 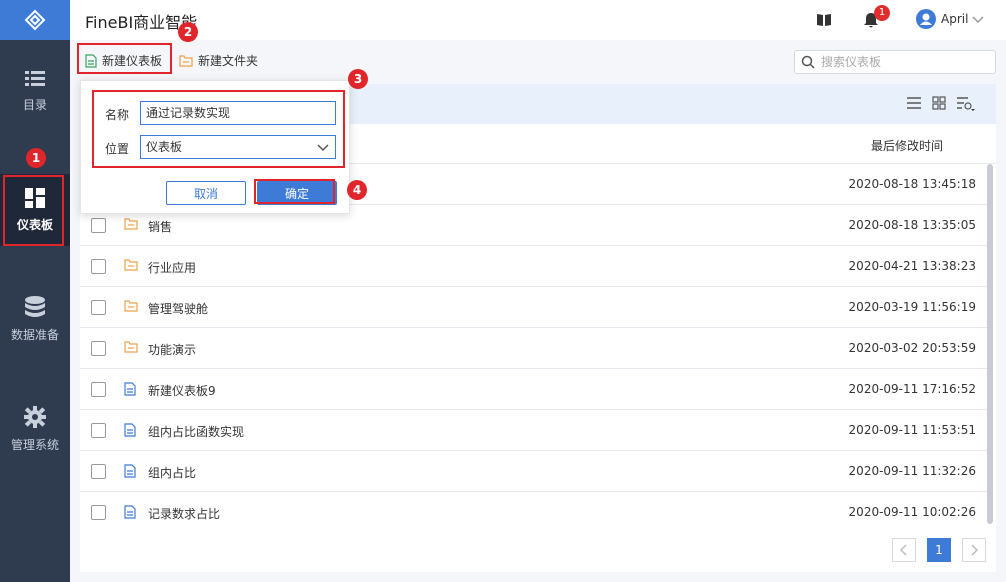 What do you see at coordinates (172, 267) in the screenshot?
I see `row-name: 行业应用` at bounding box center [172, 267].